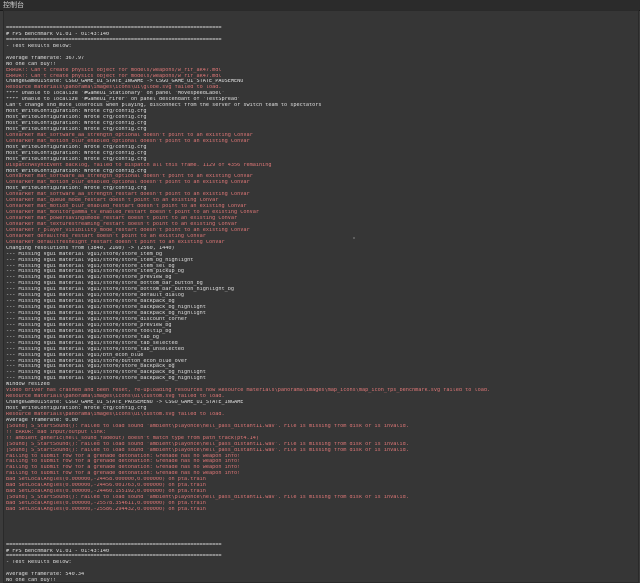  Describe the element at coordinates (31, 580) in the screenshot. I see `log-line: No one can buy!!` at that location.